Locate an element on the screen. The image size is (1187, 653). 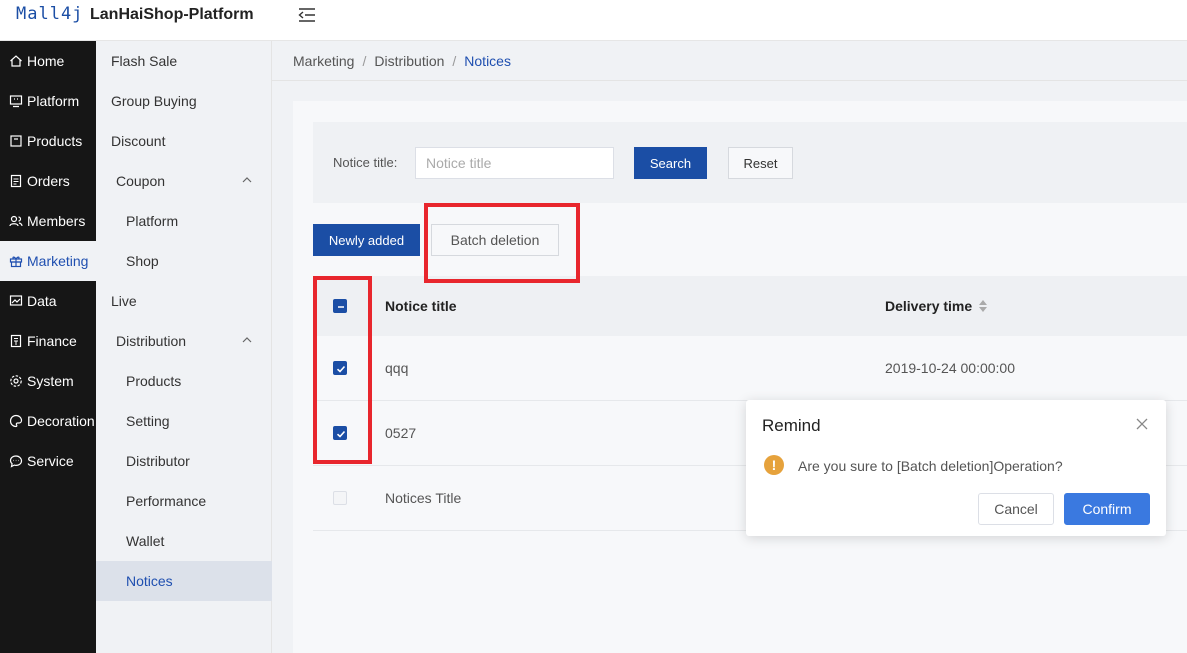
subnav-label: Setting is located at coordinates (148, 421).